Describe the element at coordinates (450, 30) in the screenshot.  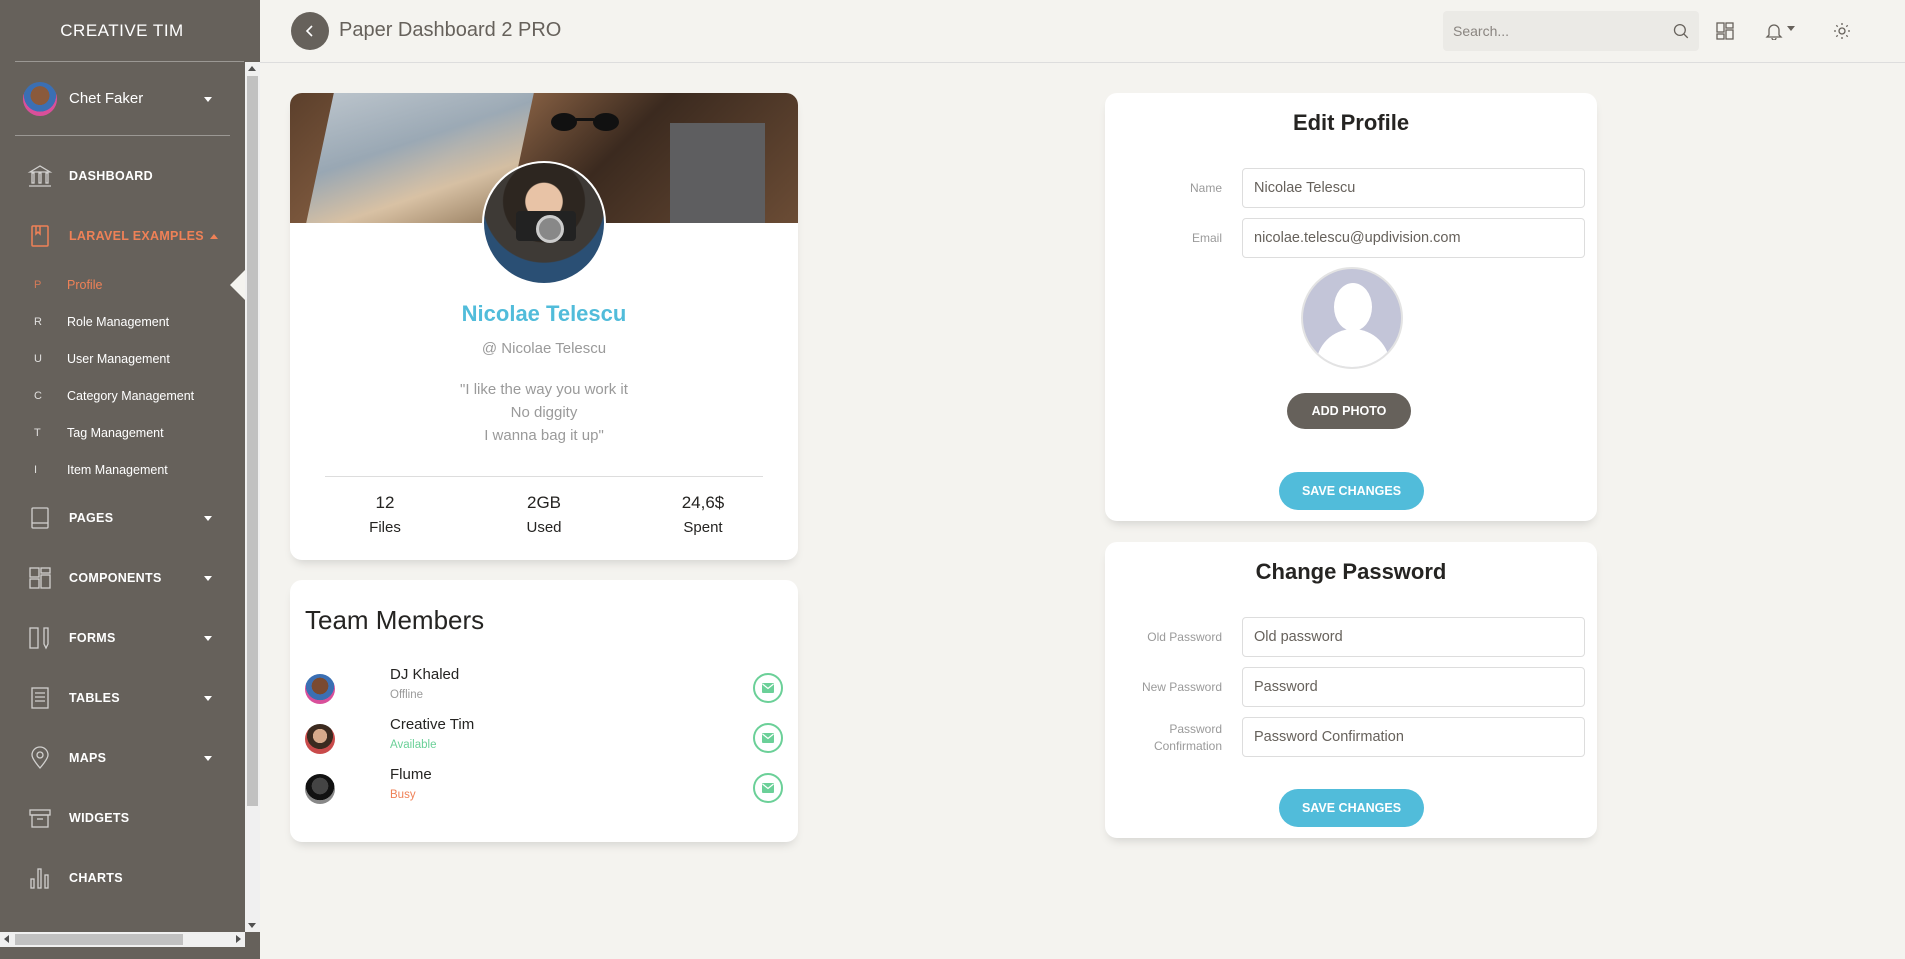
I see `navbar-brand: Paper Dashboard 2 PRO` at that location.